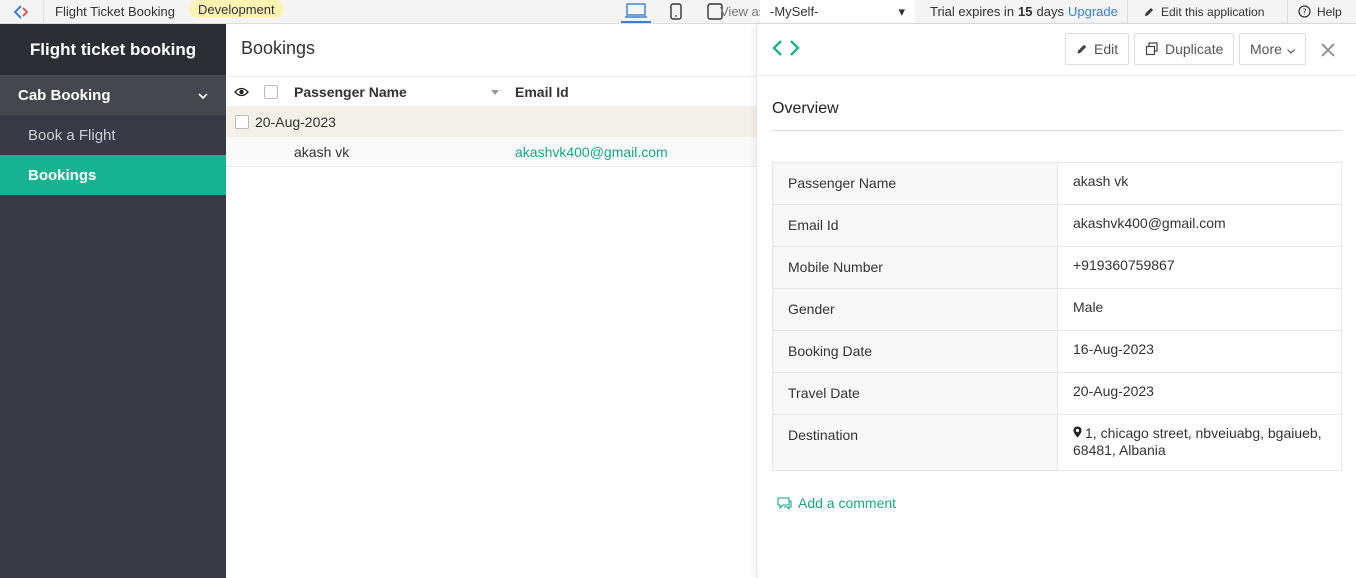 The image size is (1356, 578). Describe the element at coordinates (1328, 50) in the screenshot. I see `close-icon` at that location.